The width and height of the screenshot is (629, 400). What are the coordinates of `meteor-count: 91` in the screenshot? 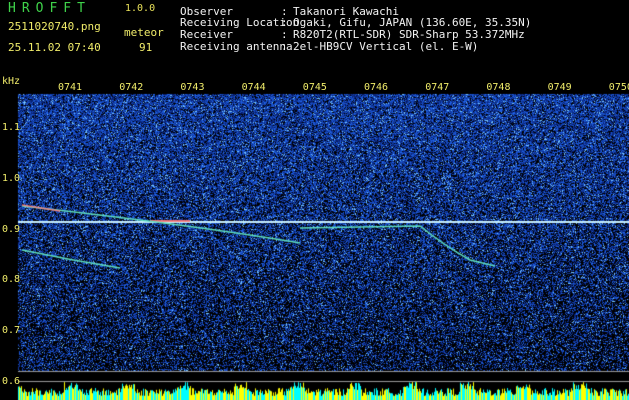 It's located at (146, 47).